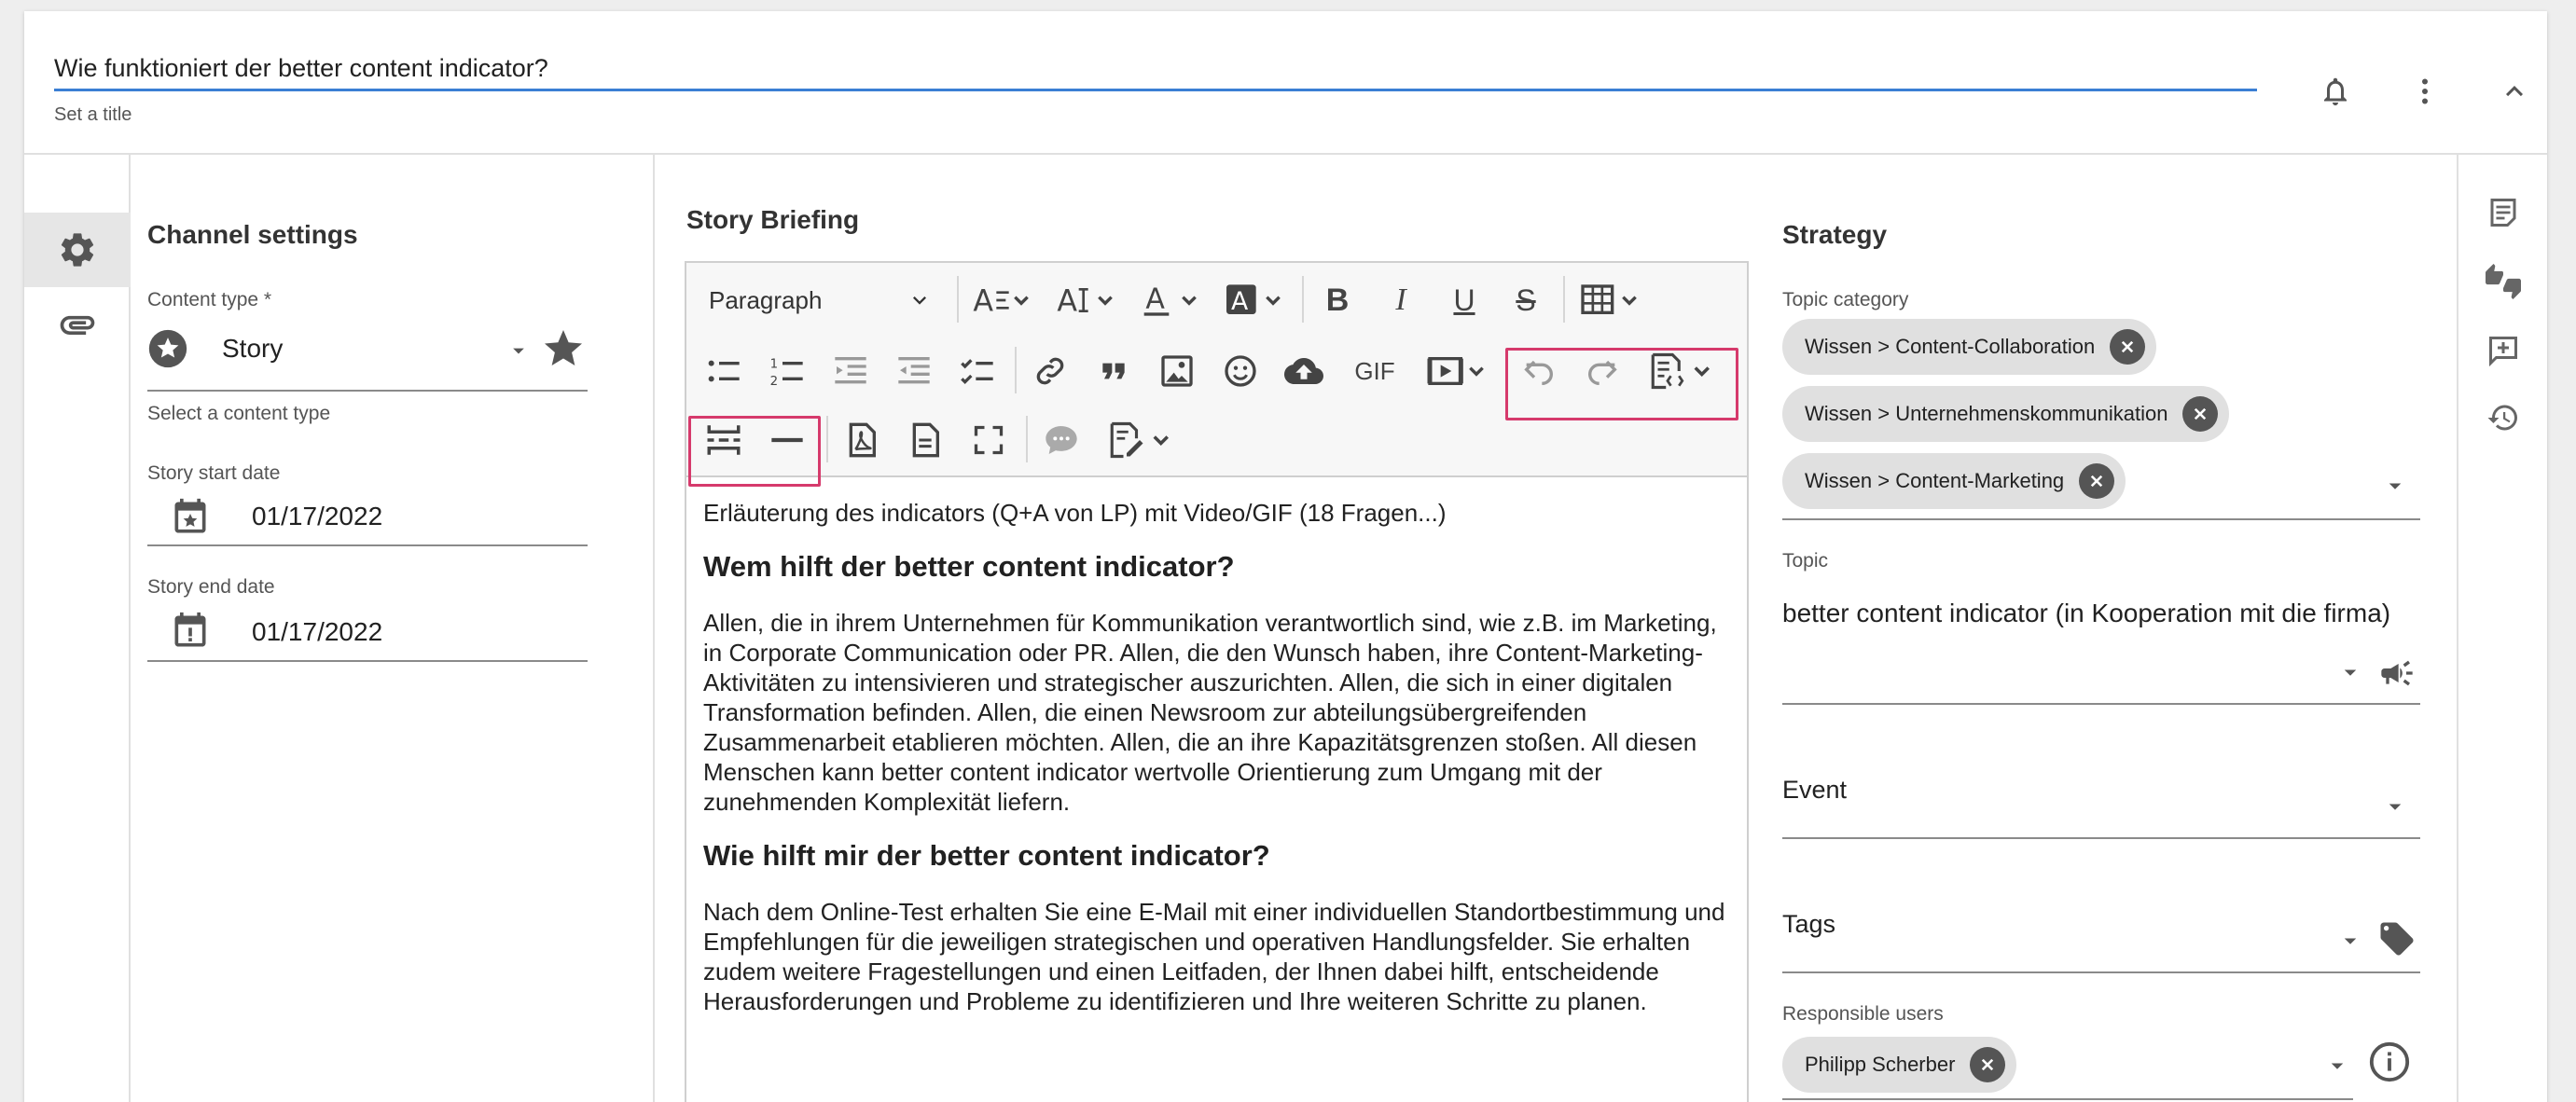 The width and height of the screenshot is (2576, 1102). I want to click on notes-button, so click(2503, 212).